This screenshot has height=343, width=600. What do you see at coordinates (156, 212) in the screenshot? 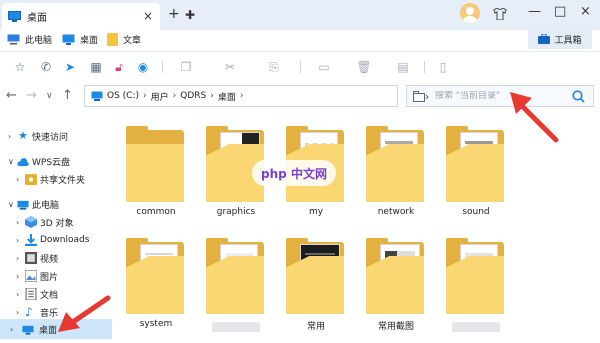
I see `folder-name: common` at bounding box center [156, 212].